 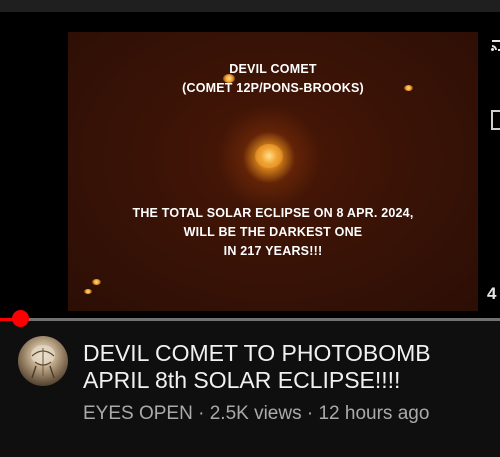 I want to click on overlay-caption-line3: IN 217 YEARS!!!, so click(x=273, y=251).